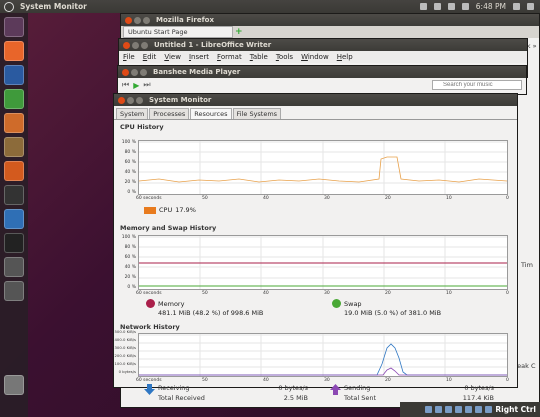 This screenshot has width=540, height=417. Describe the element at coordinates (14, 99) in the screenshot. I see `calc-icon` at that location.